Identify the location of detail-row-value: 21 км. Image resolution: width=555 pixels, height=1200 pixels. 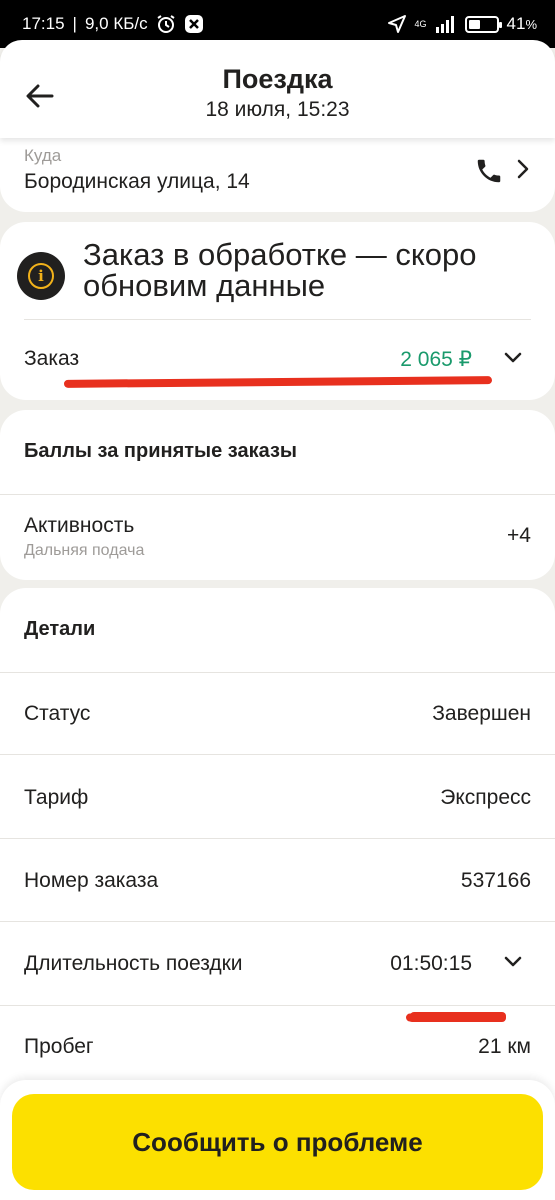
(504, 1046).